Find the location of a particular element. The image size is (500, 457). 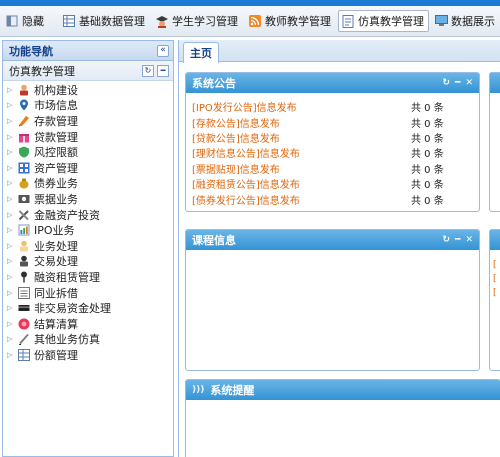

nav-item-asset: ▷ 资产管理 is located at coordinates (88, 168).